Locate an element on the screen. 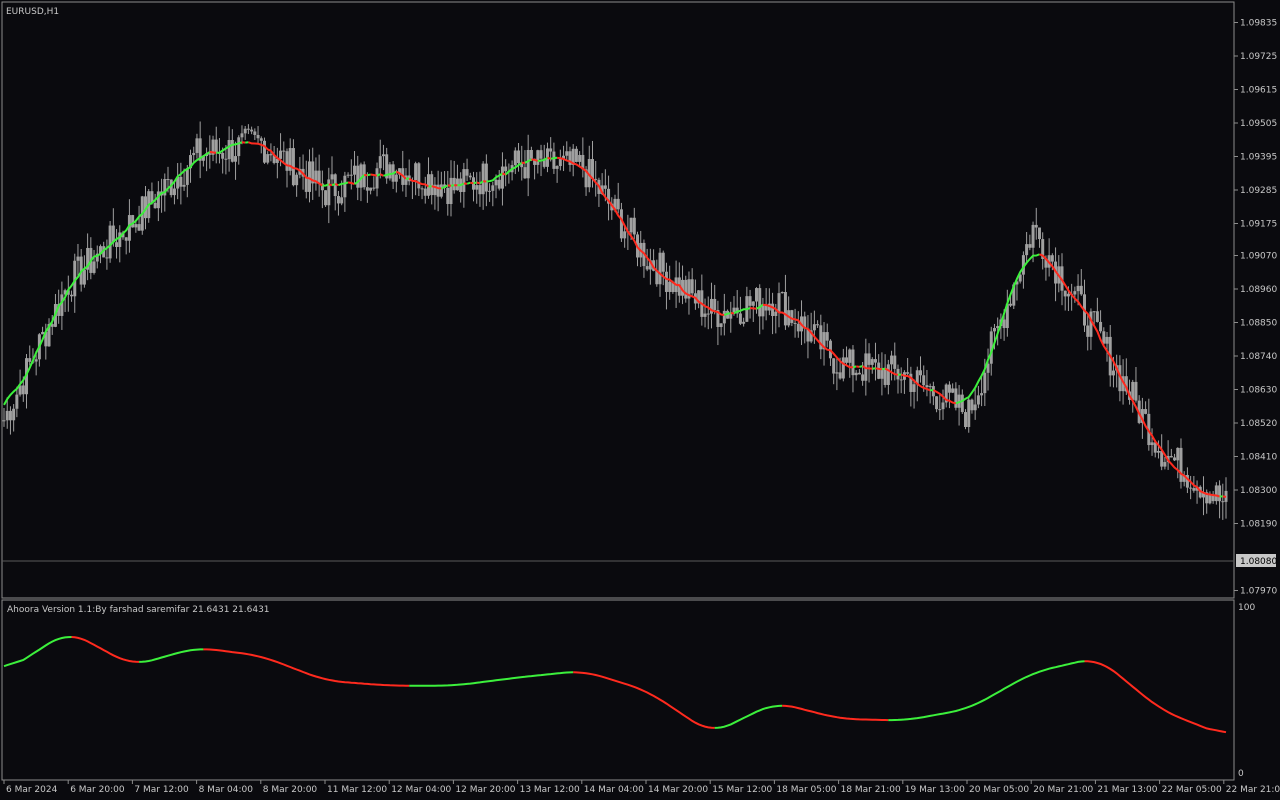  time-tick-label: 12 Mar 04:00 is located at coordinates (421, 790).